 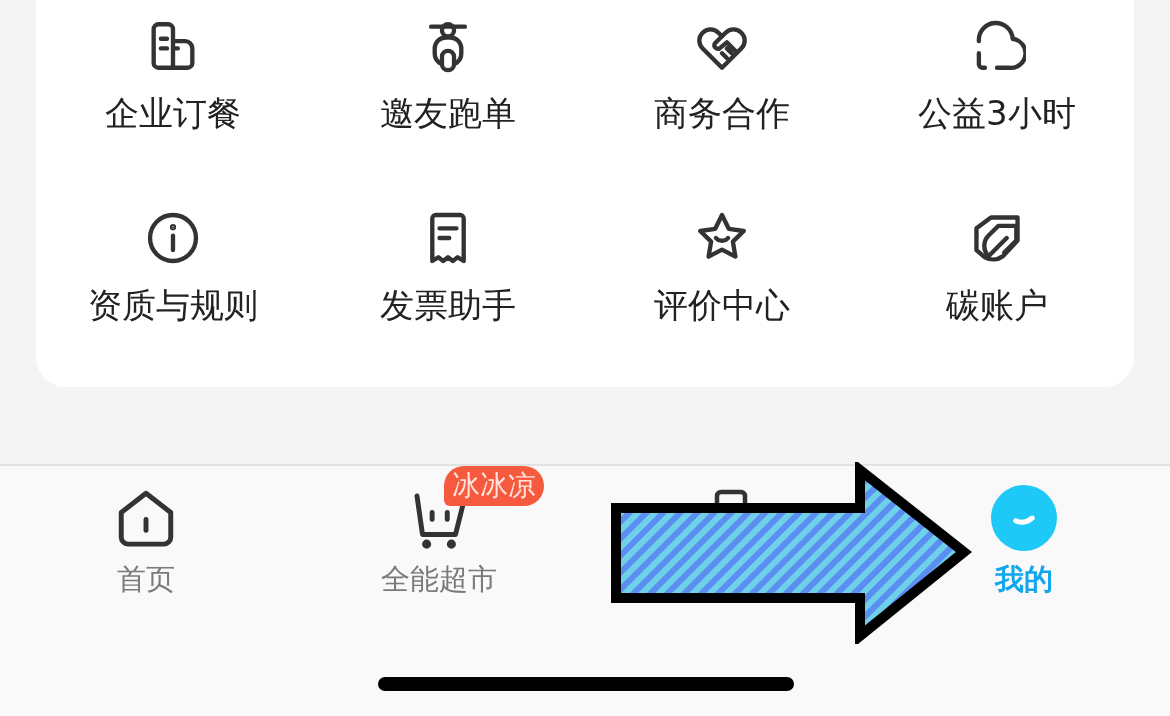 What do you see at coordinates (173, 113) in the screenshot?
I see `service-label: 企业订餐` at bounding box center [173, 113].